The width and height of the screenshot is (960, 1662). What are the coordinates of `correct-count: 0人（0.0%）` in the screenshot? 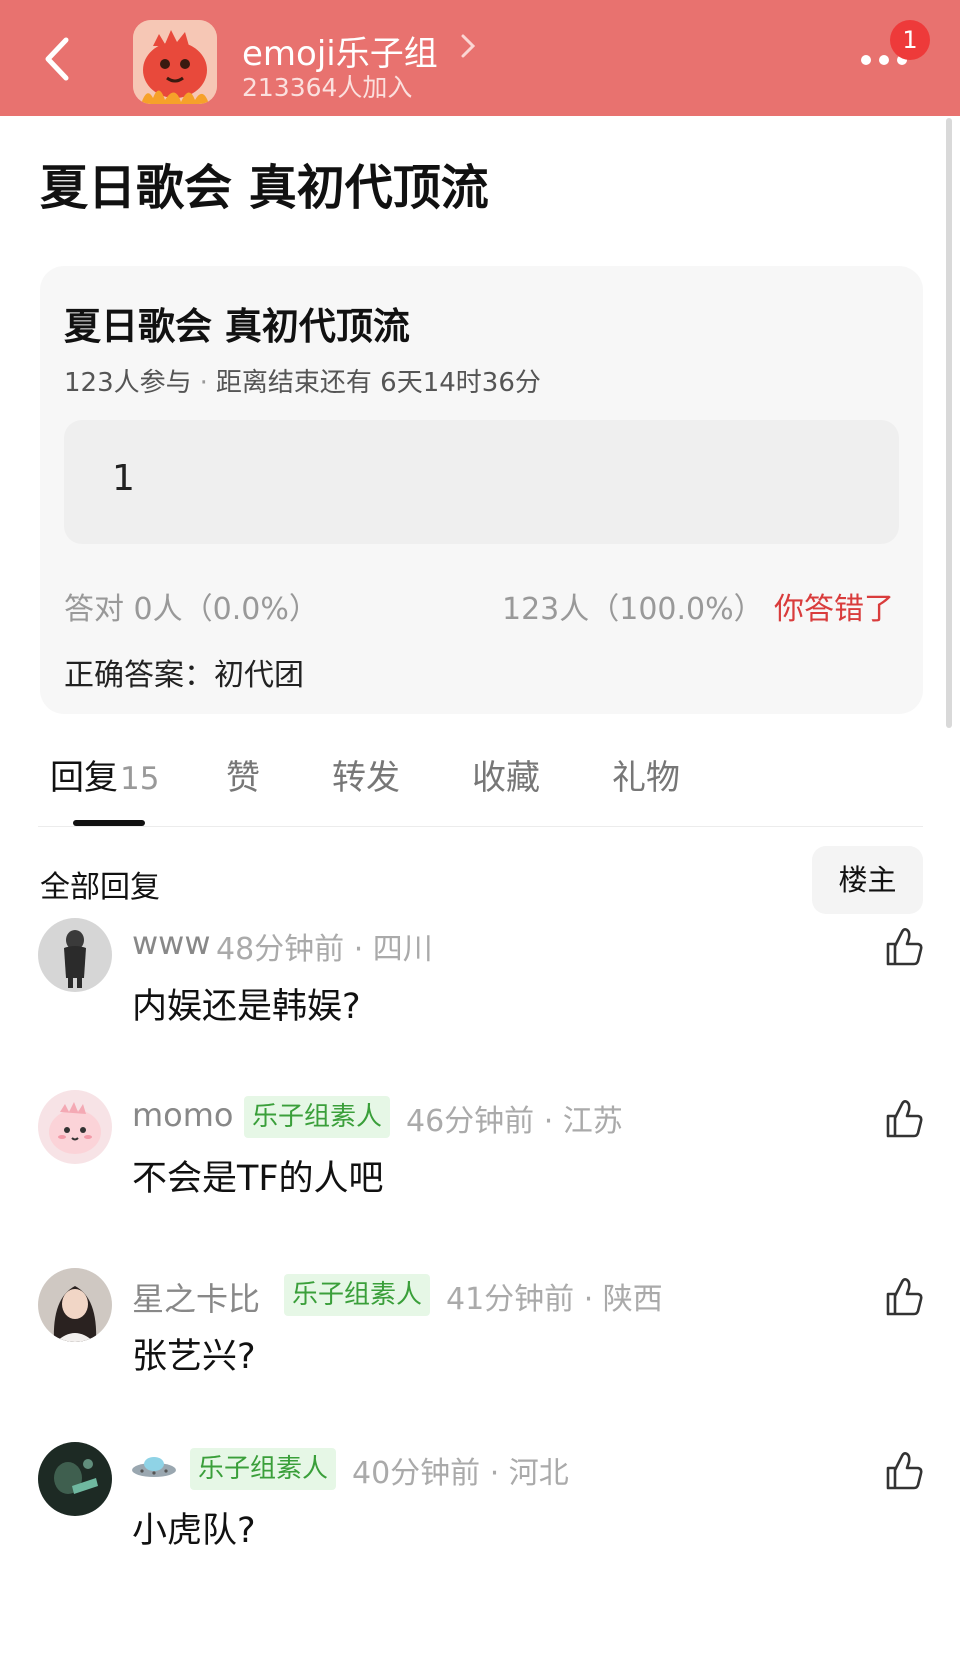 It's located at (226, 609).